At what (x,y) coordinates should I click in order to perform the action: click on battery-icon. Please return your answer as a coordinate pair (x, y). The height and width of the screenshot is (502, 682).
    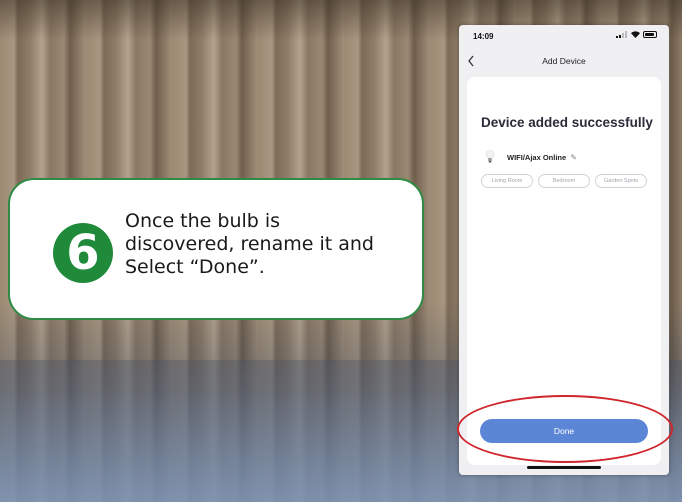
    Looking at the image, I should click on (650, 34).